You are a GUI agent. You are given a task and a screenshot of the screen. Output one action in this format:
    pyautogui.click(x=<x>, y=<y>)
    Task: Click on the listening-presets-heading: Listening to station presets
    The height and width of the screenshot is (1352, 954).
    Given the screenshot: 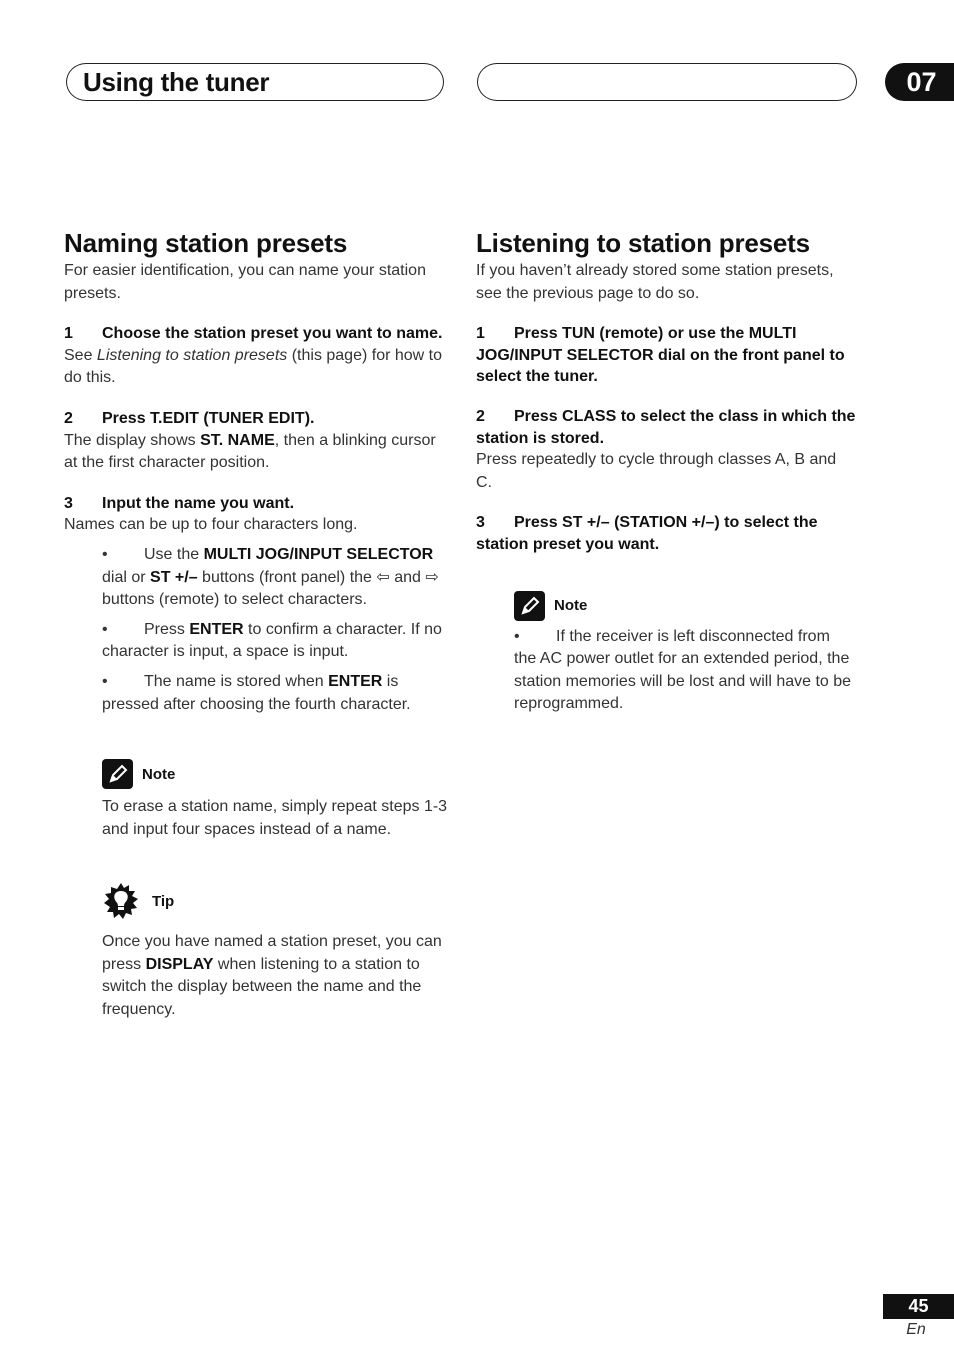 What is the action you would take?
    pyautogui.click(x=643, y=243)
    